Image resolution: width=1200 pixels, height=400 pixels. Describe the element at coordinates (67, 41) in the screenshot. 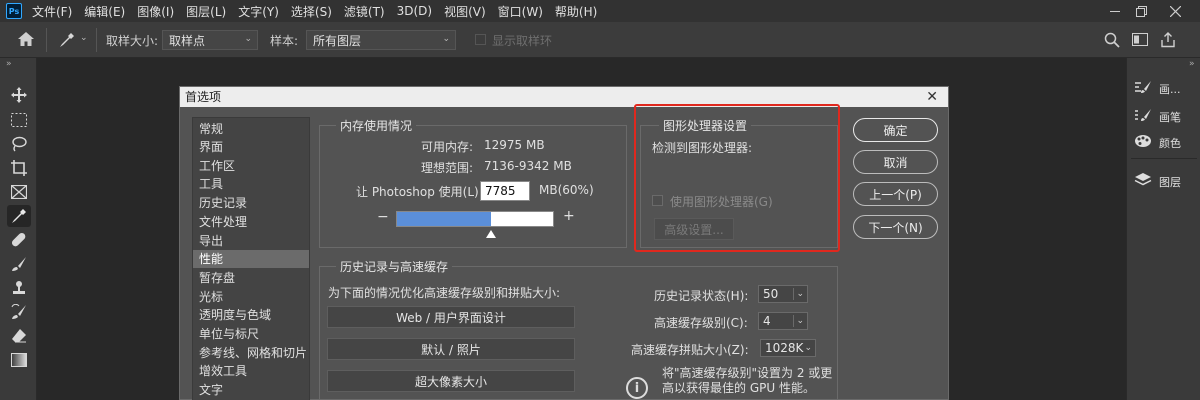

I see `eyedropper-tool-preset-icon` at that location.